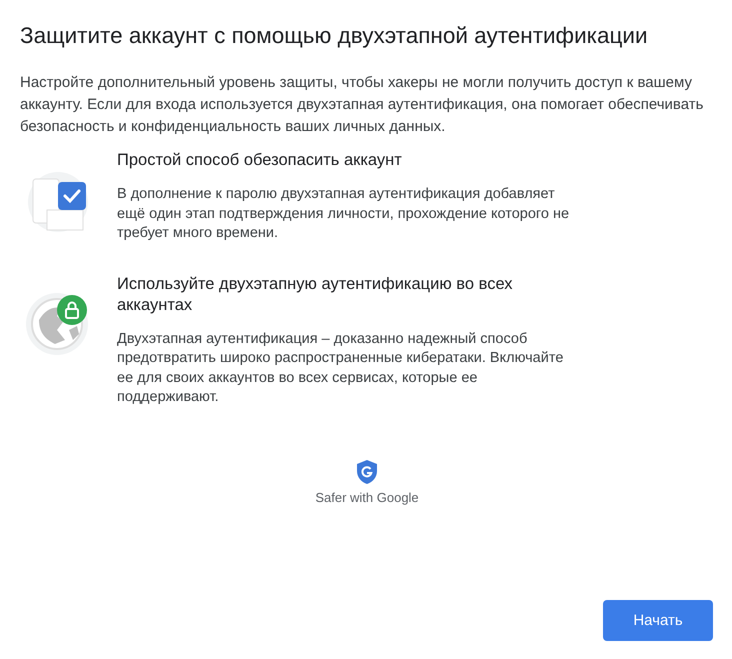 The height and width of the screenshot is (659, 732). What do you see at coordinates (367, 472) in the screenshot?
I see `shield-icon` at bounding box center [367, 472].